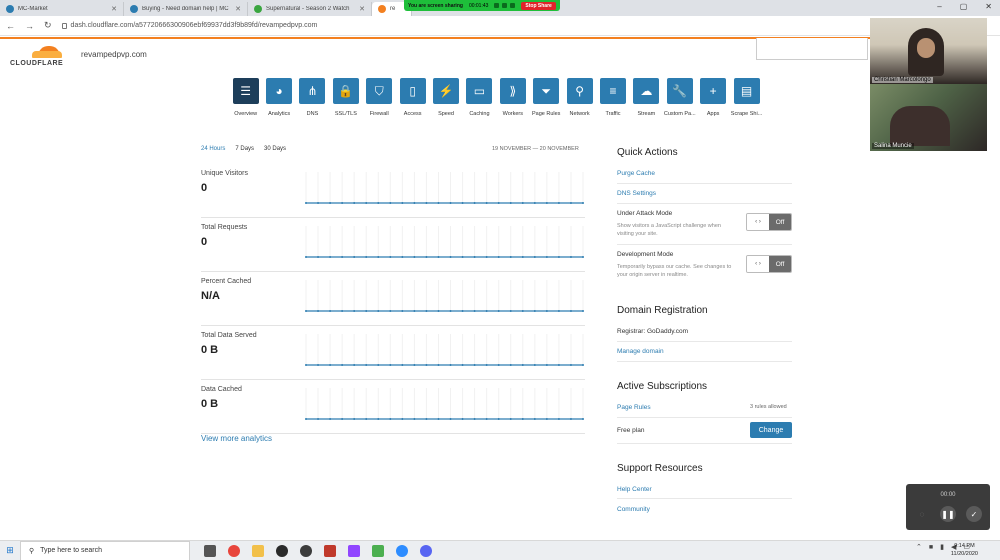  I want to click on under-attack-toggle: ‹ › Off, so click(769, 222).